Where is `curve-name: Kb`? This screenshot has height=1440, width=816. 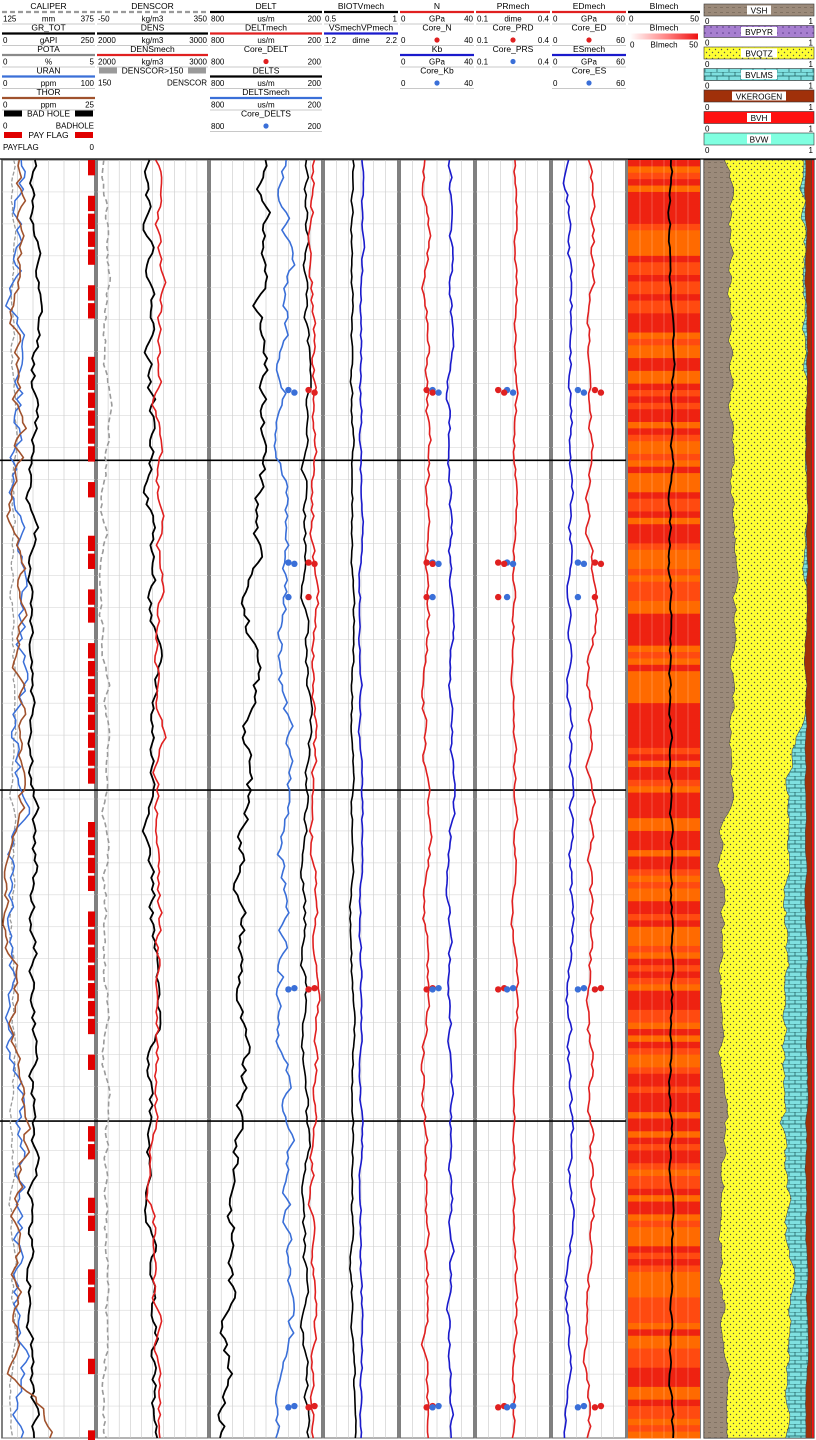 curve-name: Kb is located at coordinates (437, 49).